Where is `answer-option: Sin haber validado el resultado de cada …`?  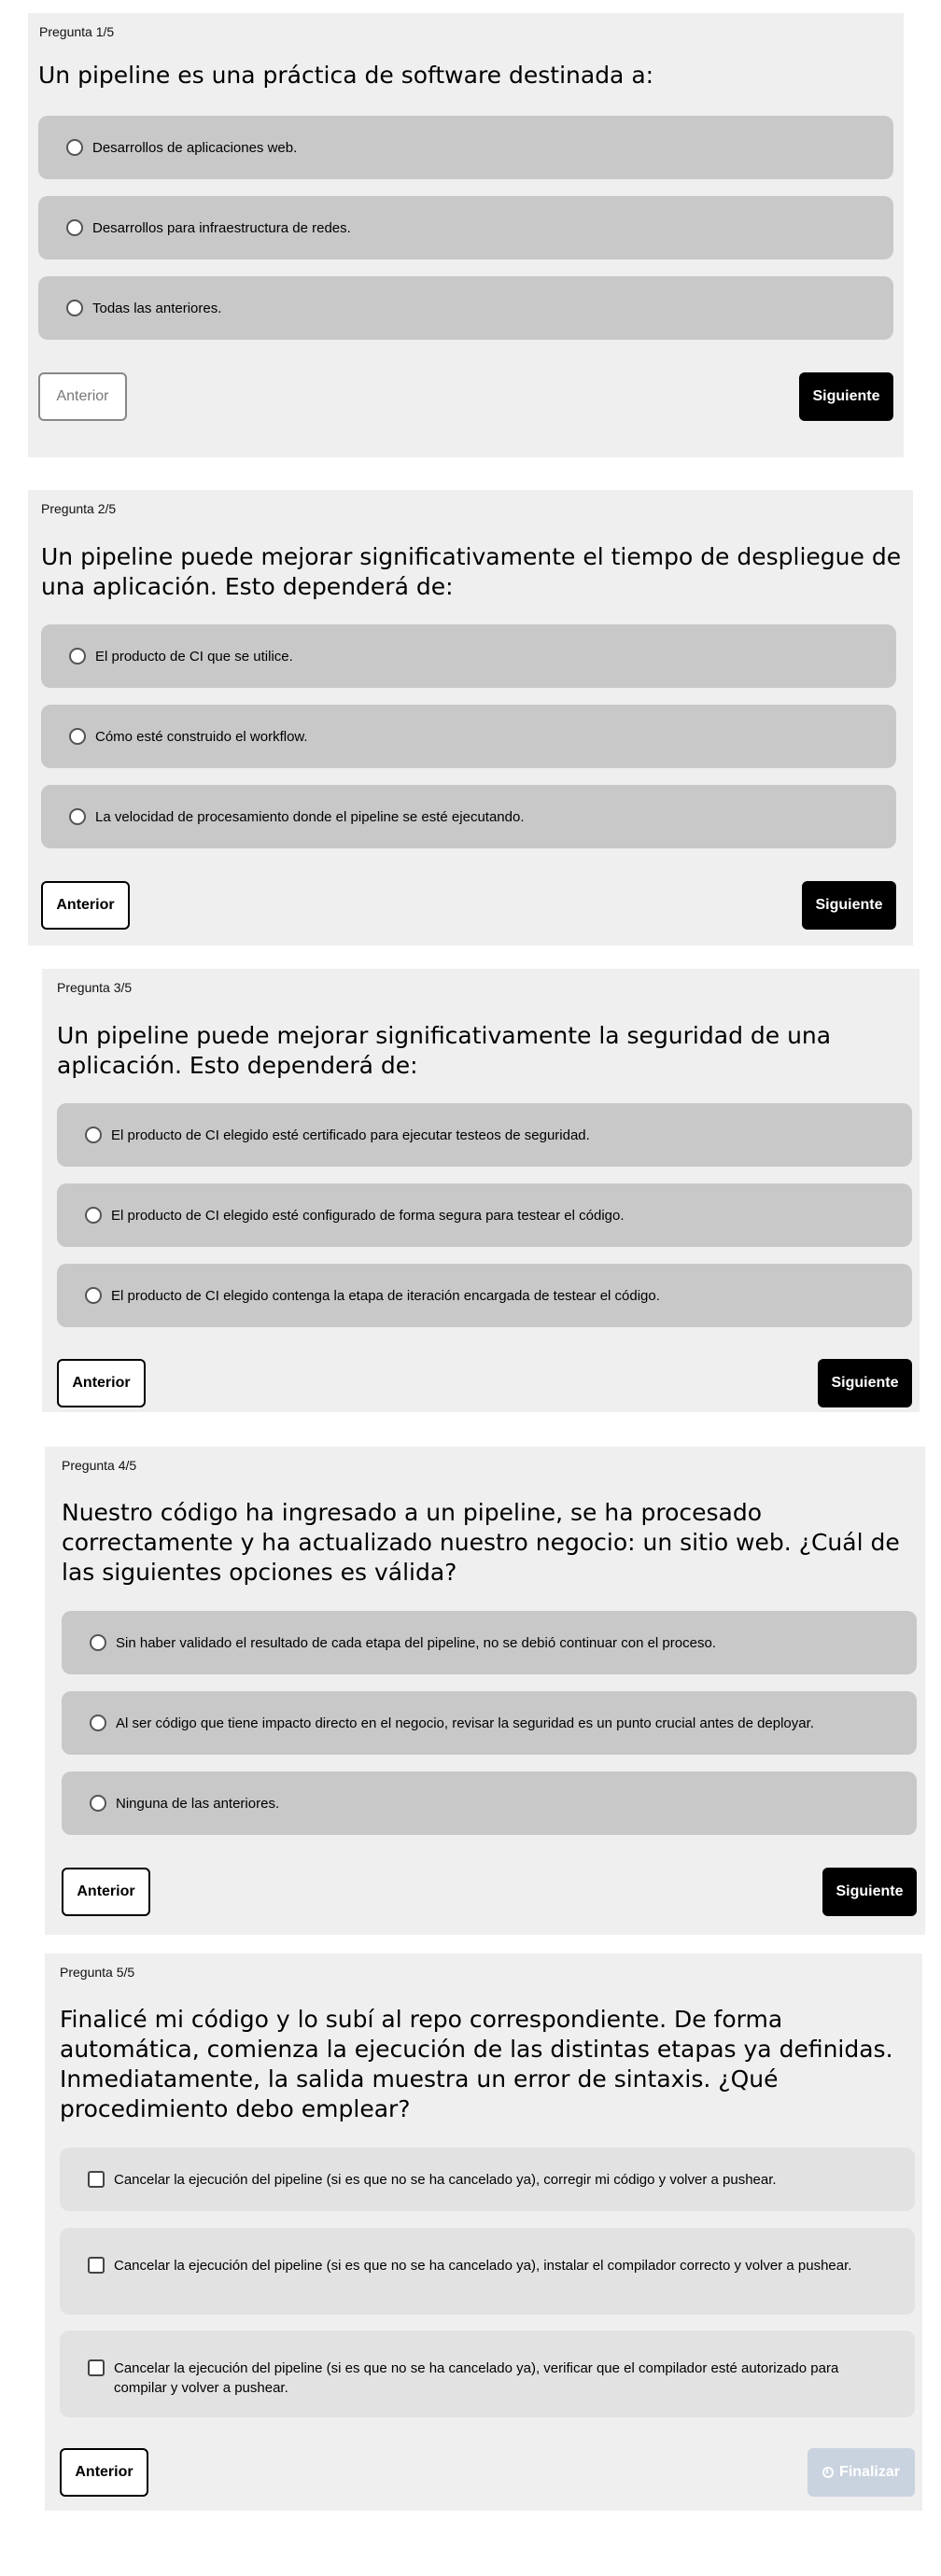
answer-option: Sin haber validado el resultado de cada … is located at coordinates (489, 1642).